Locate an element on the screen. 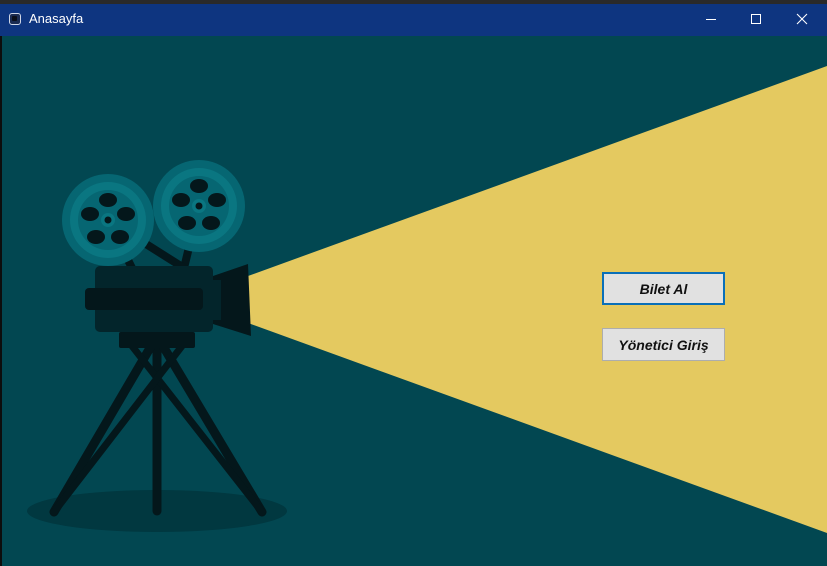 The height and width of the screenshot is (566, 827). film-reel-right-icon is located at coordinates (199, 206).